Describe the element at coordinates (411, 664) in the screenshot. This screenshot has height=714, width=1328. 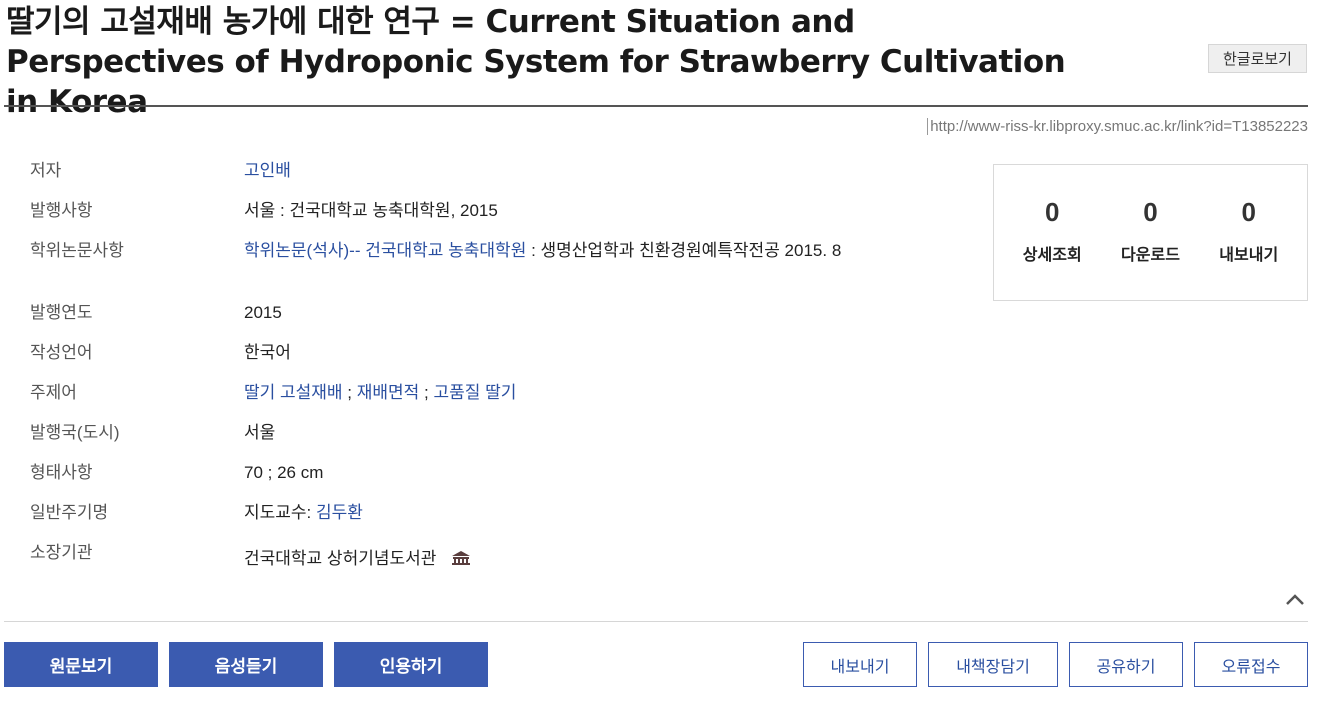
I see `cite-button: 인용하기` at that location.